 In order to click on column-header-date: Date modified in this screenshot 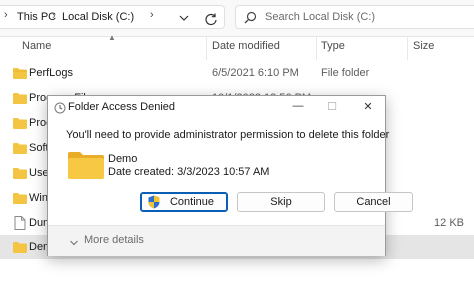, I will do `click(246, 46)`.